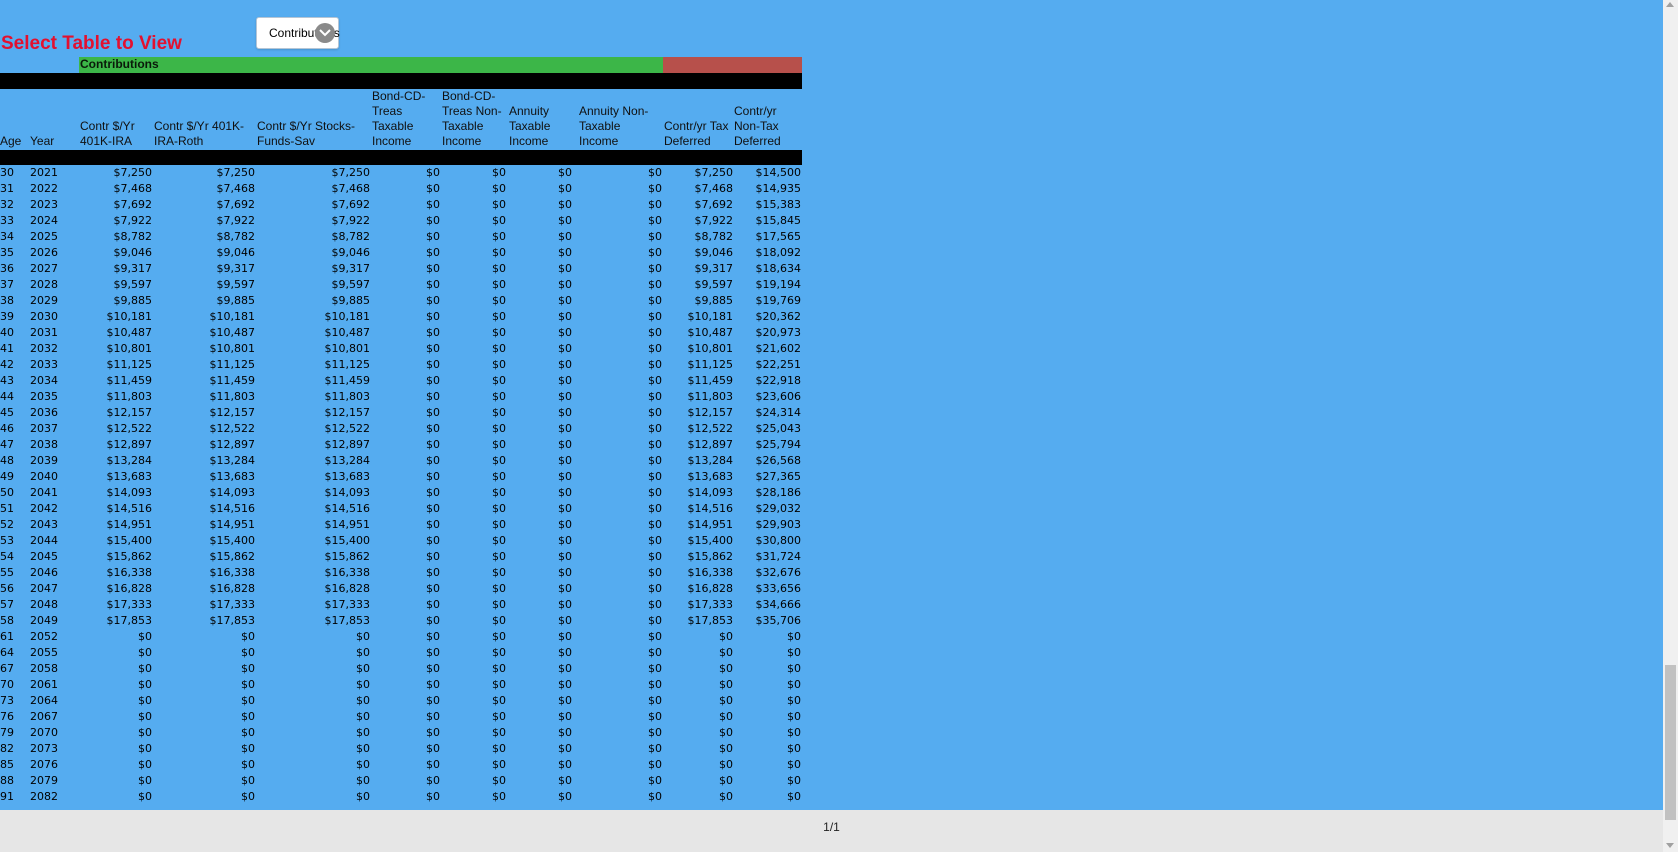 This screenshot has height=852, width=1678. Describe the element at coordinates (778, 492) in the screenshot. I see `cell-value: $28,186` at that location.